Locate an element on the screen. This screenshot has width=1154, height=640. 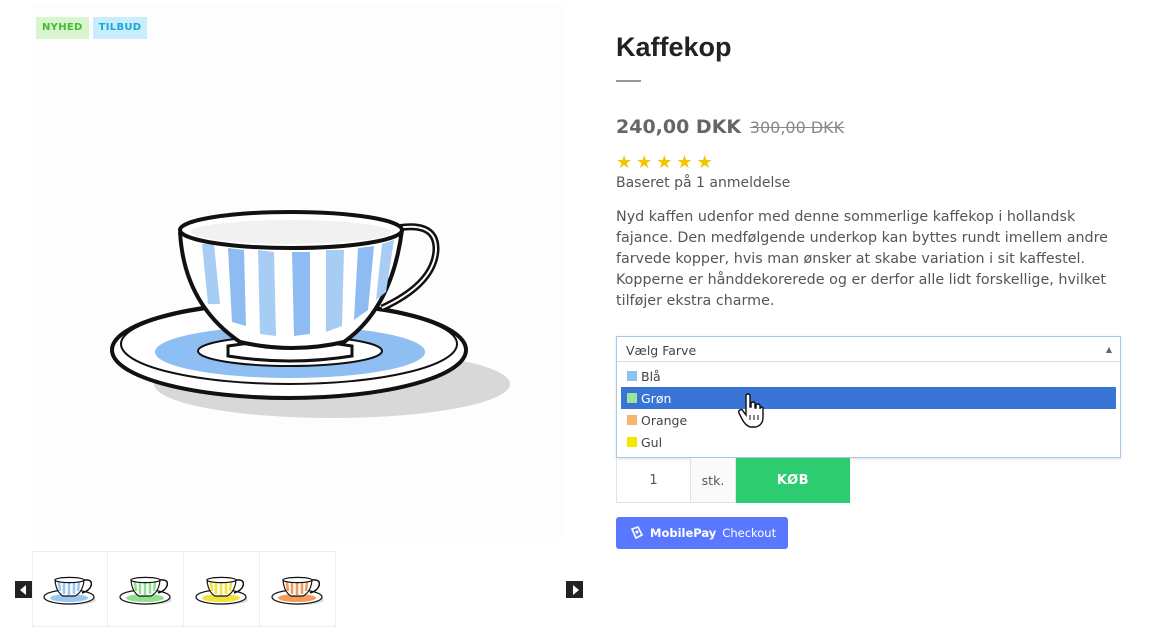
quantity-unit: stk. is located at coordinates (713, 480).